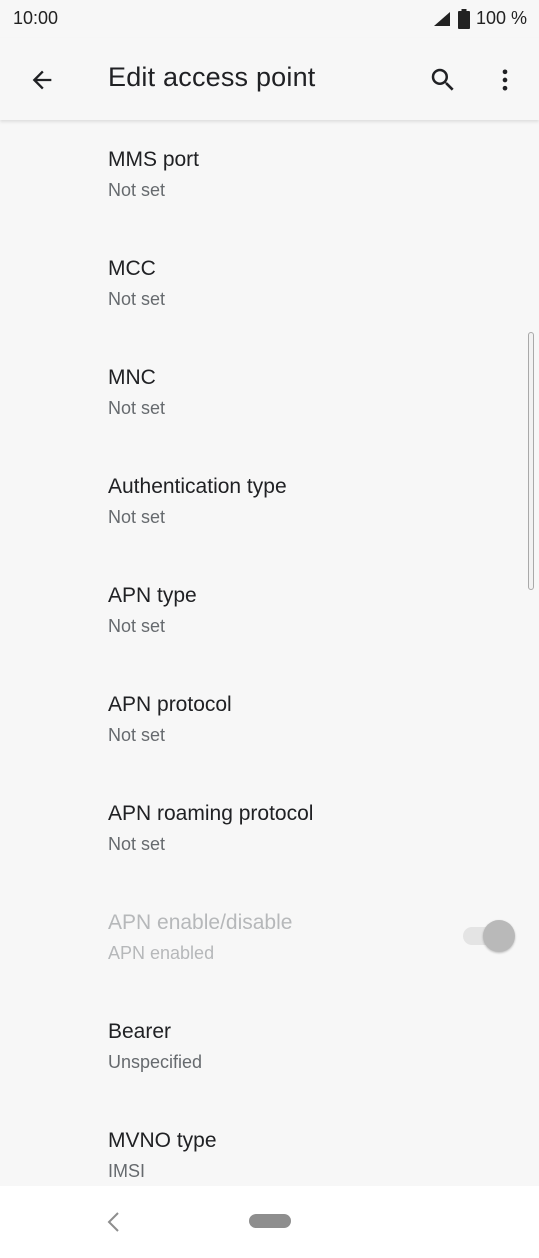 This screenshot has height=1258, width=539. I want to click on back-button, so click(42, 80).